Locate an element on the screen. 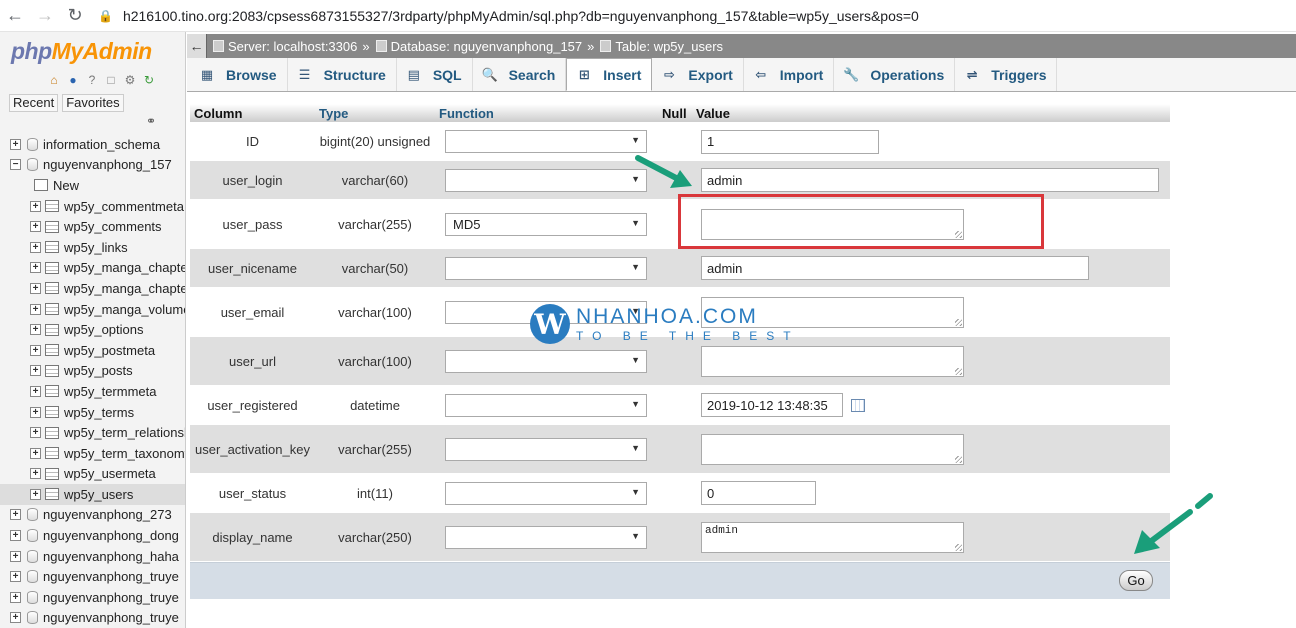  tab-insert: ⊞ Insert is located at coordinates (609, 74).